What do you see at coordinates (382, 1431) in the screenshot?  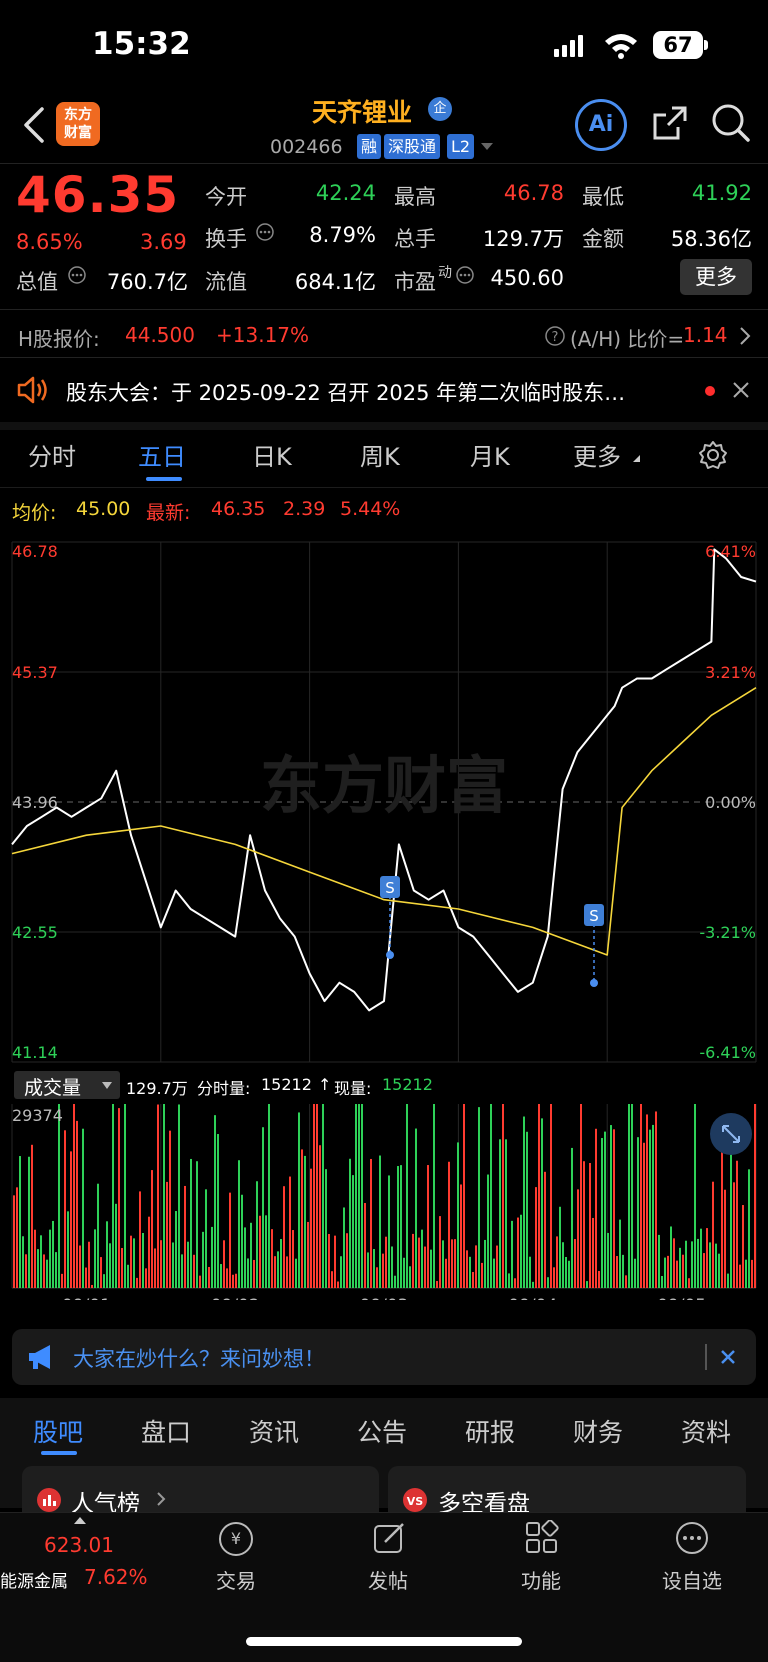 I see `tab-announcements: 公告` at bounding box center [382, 1431].